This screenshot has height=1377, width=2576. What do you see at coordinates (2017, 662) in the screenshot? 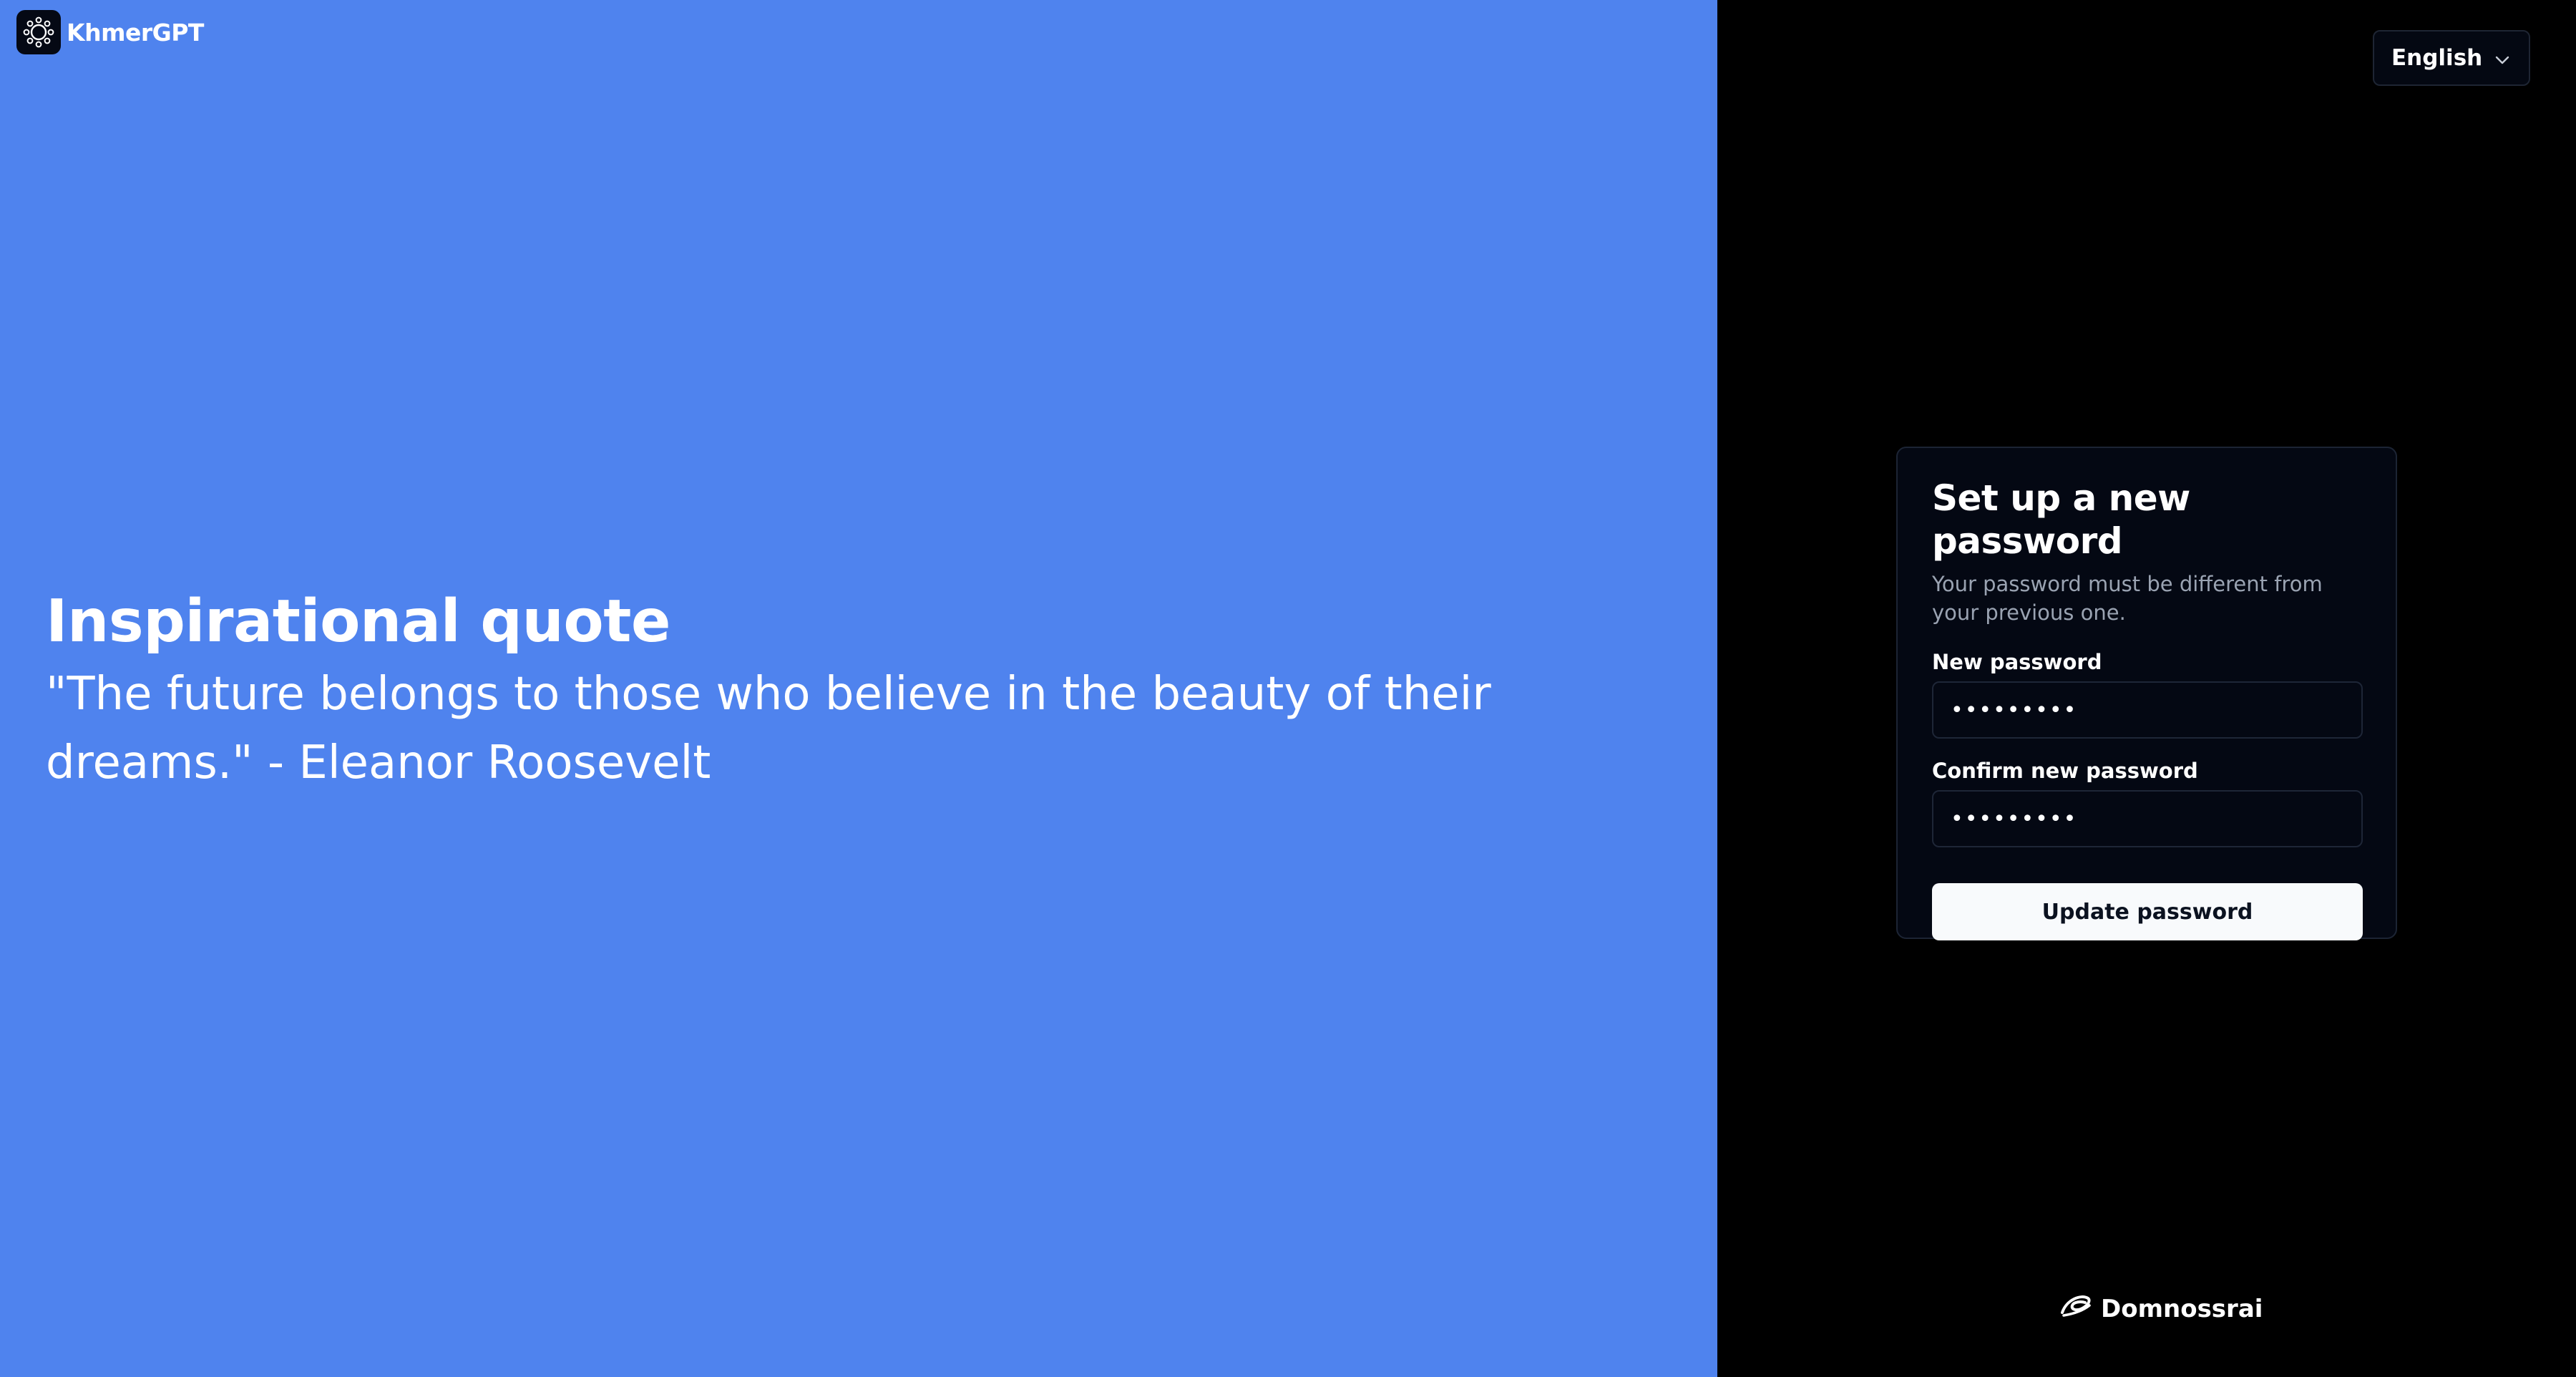
I see `new-password-label: New password` at bounding box center [2017, 662].